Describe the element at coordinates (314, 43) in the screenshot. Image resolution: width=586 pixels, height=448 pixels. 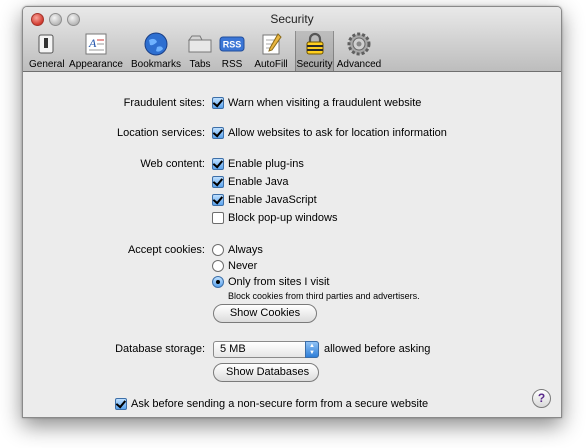
I see `security-lock-icon` at that location.